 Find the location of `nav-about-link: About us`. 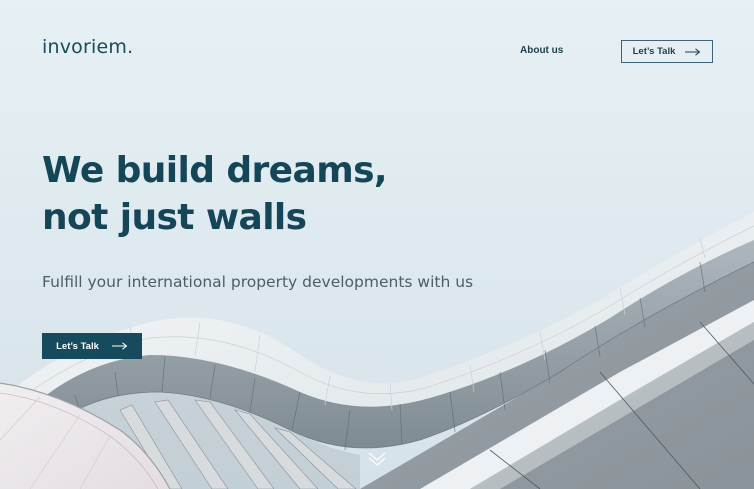

nav-about-link: About us is located at coordinates (541, 50).